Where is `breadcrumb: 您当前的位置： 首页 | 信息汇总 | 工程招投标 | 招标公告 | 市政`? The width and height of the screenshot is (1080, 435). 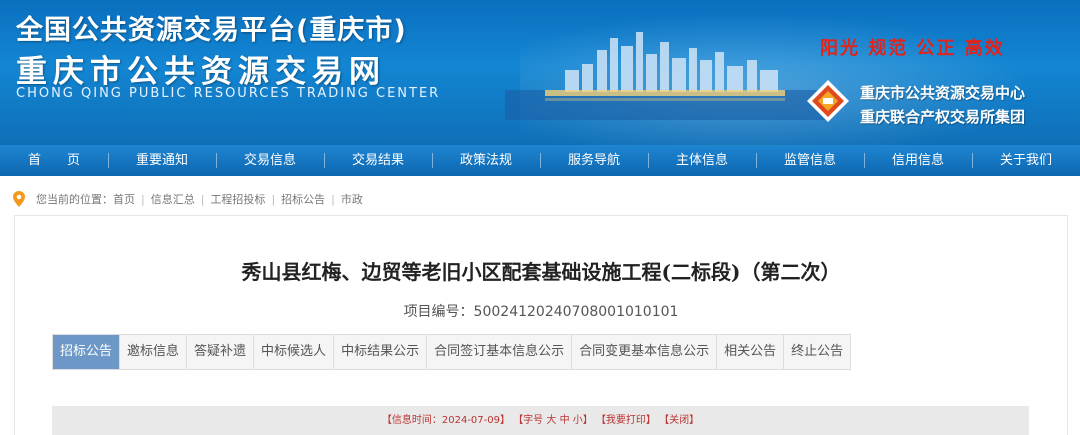
breadcrumb: 您当前的位置： 首页 | 信息汇总 | 工程招投标 | 招标公告 | 市政 is located at coordinates (187, 199).